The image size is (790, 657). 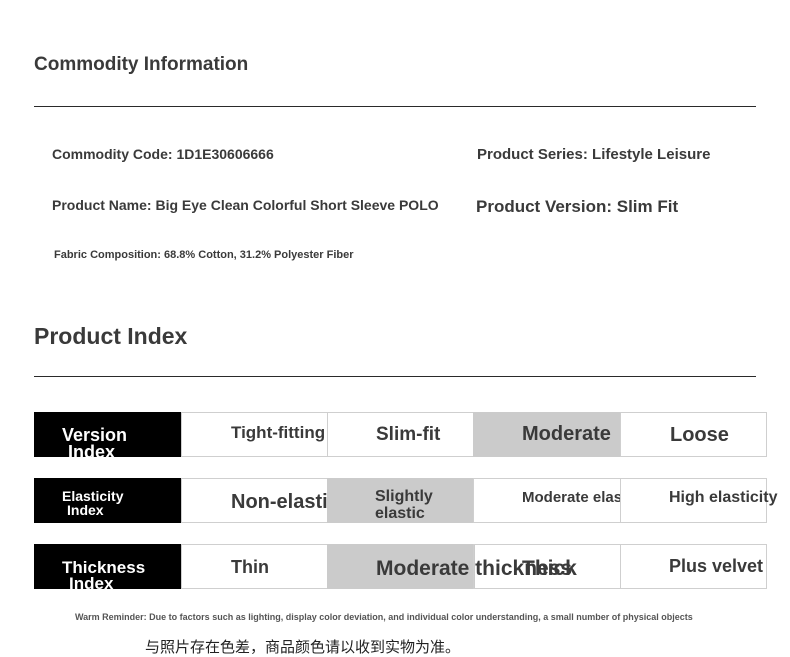 What do you see at coordinates (449, 566) in the screenshot?
I see `thickness-option-moderate-thickness: Moderate thickness` at bounding box center [449, 566].